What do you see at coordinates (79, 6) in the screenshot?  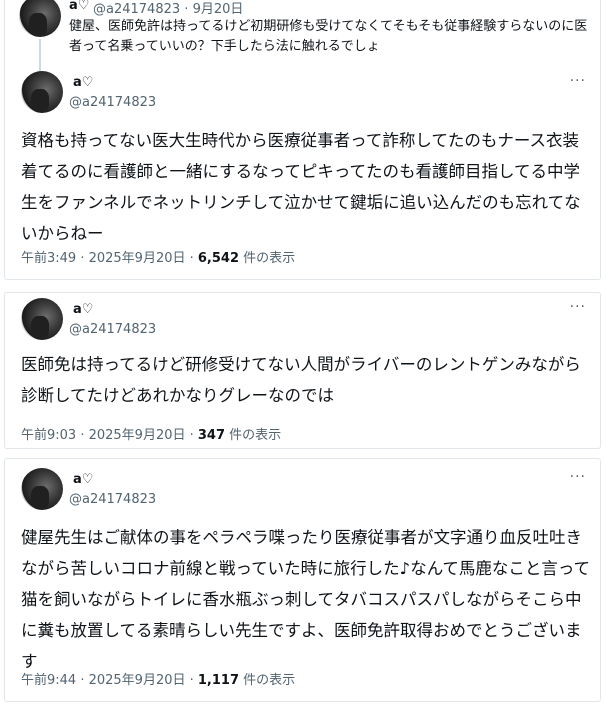 I see `parent-author-name: a♡` at bounding box center [79, 6].